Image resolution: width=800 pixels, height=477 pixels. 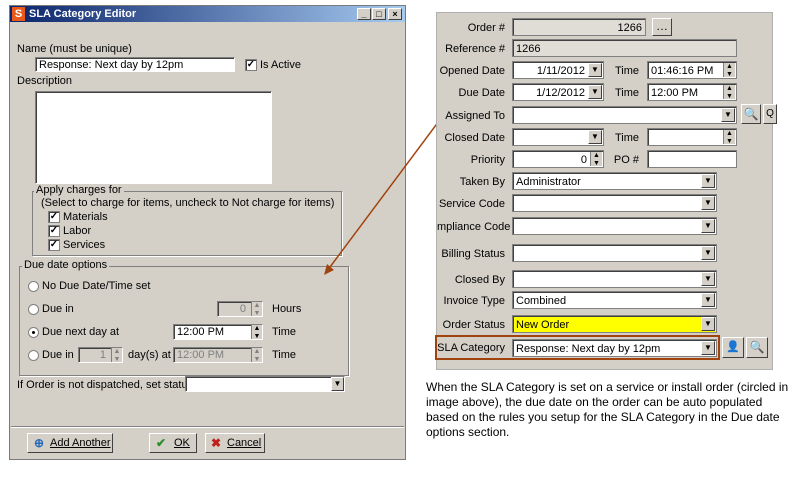 I want to click on order-status-select: New Order ▼, so click(x=614, y=324).